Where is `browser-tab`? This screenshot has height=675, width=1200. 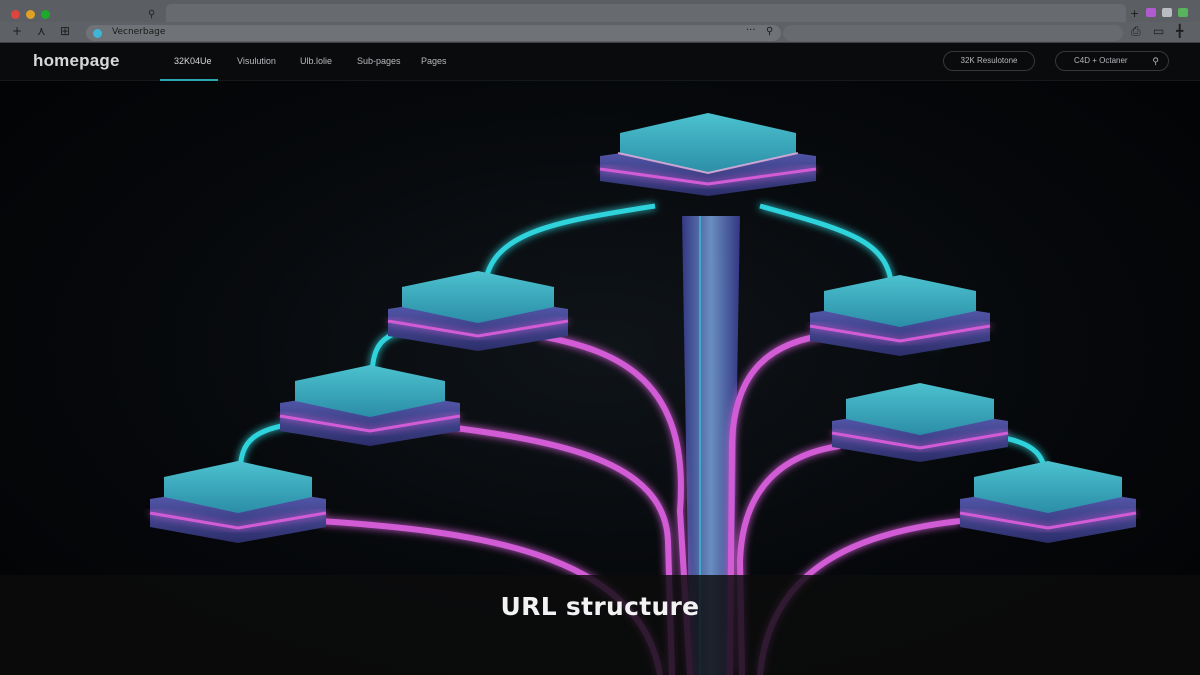 browser-tab is located at coordinates (646, 13).